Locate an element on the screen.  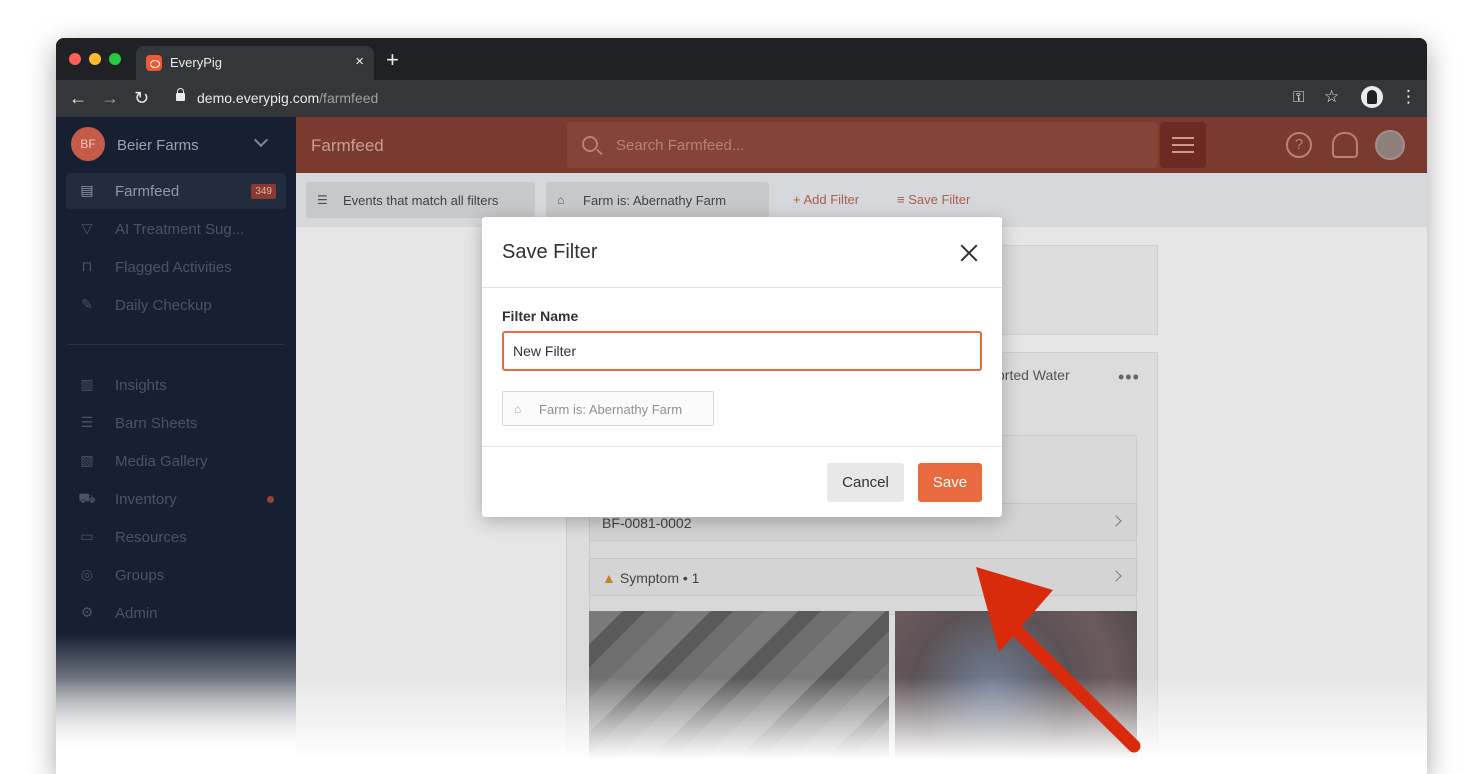
new-tab-button: + is located at coordinates (392, 60).